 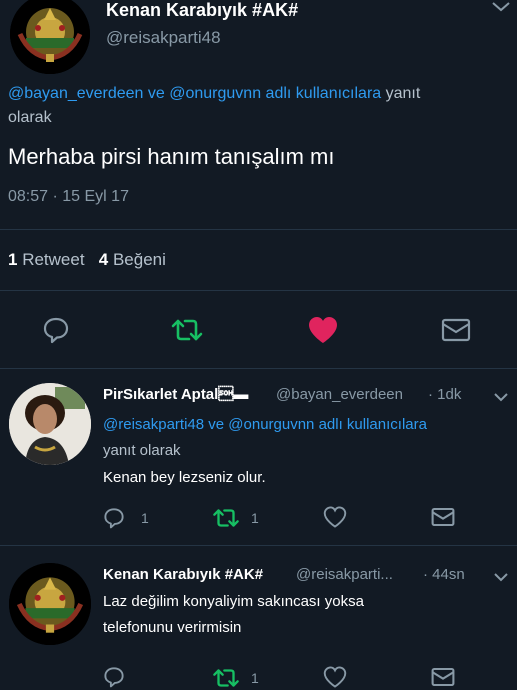 What do you see at coordinates (87, 260) in the screenshot?
I see `tweet-stats: 1 Retweet 4 Beğeni` at bounding box center [87, 260].